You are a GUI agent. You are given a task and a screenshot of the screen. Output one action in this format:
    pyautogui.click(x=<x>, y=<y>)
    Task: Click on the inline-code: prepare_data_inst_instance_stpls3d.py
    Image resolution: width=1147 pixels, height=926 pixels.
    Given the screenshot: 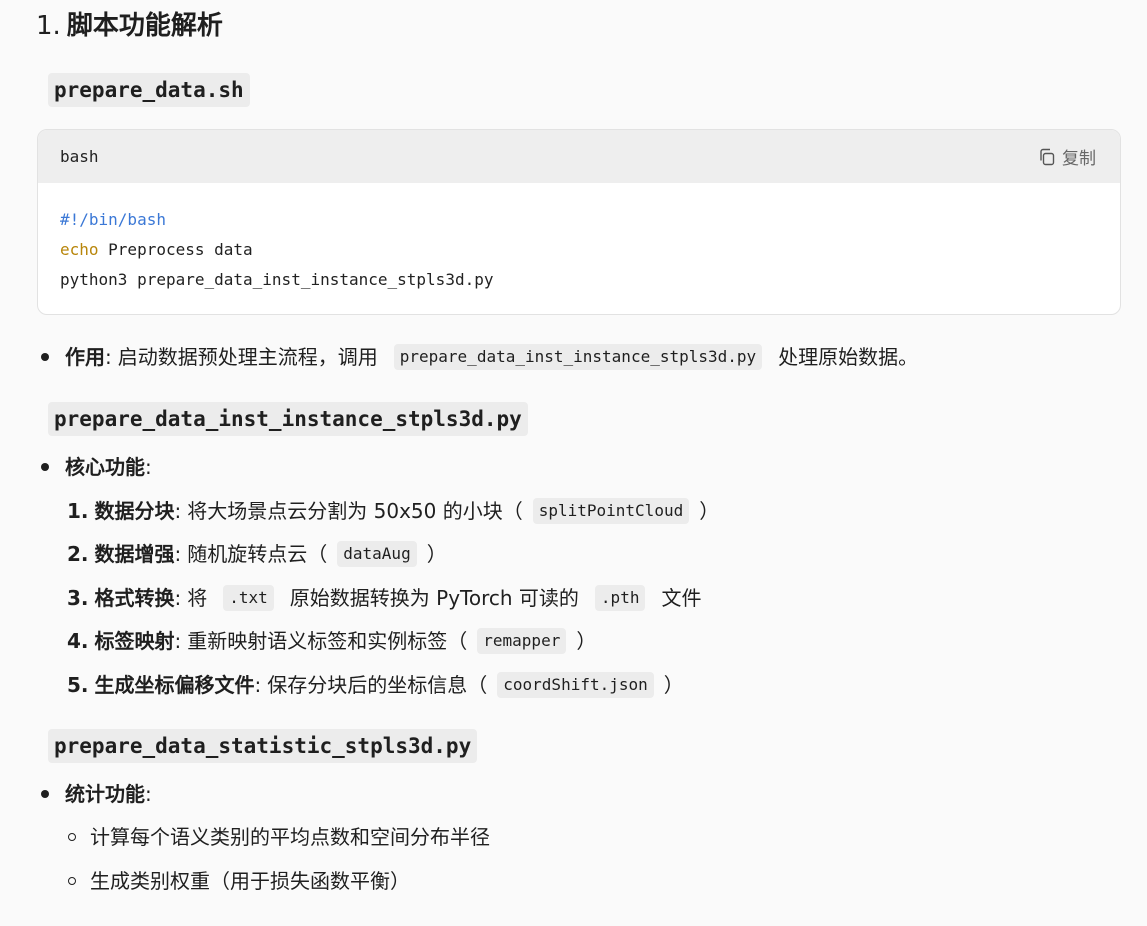 What is the action you would take?
    pyautogui.click(x=578, y=357)
    